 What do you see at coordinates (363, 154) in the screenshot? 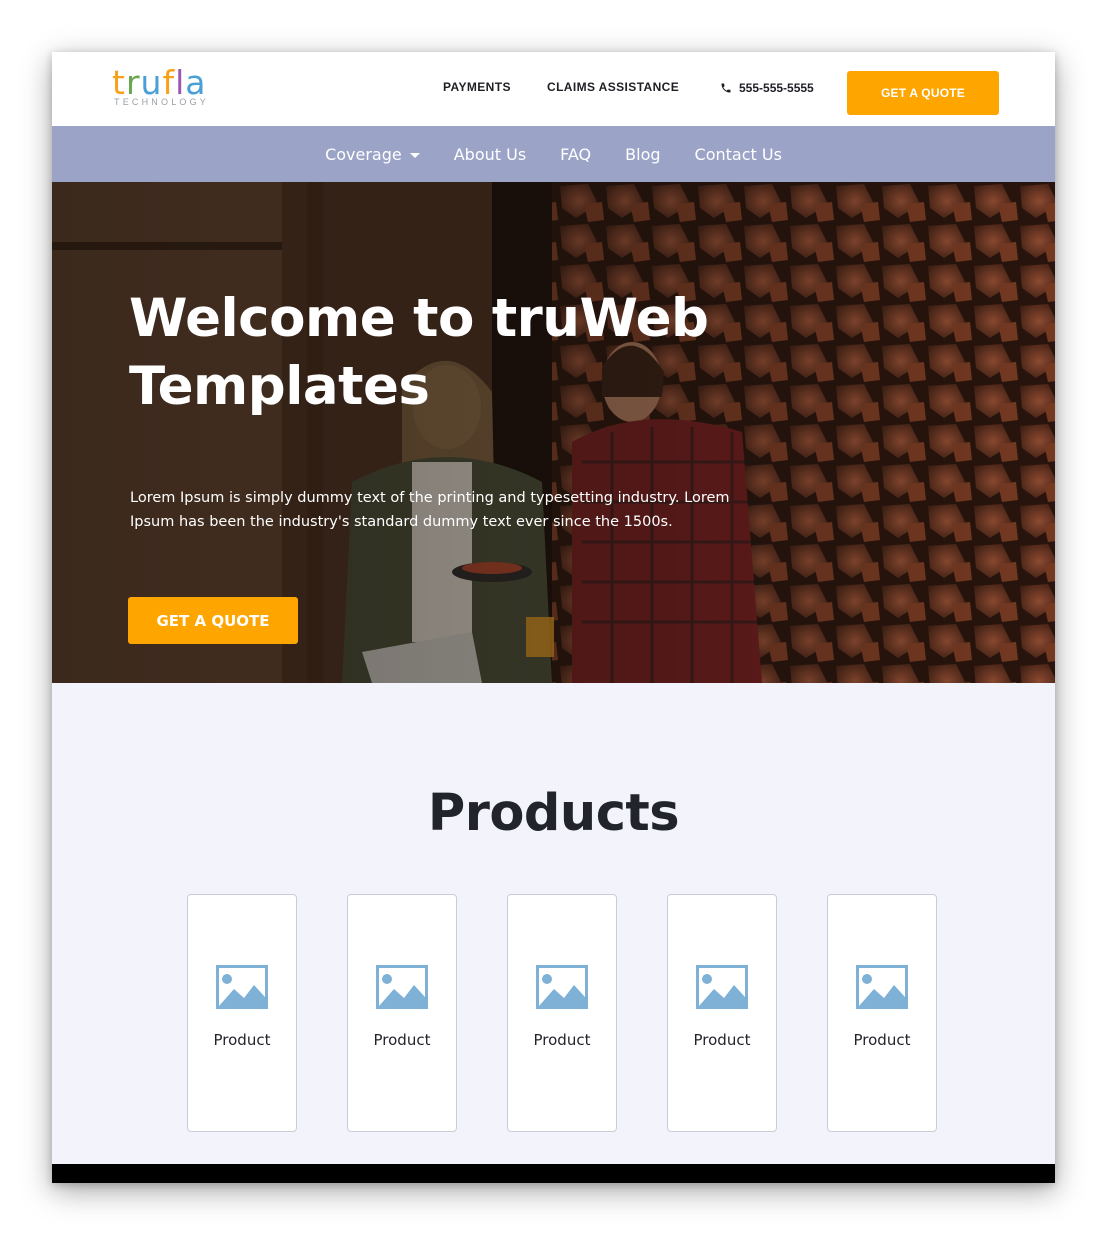
I see `nav-item-label: Coverage` at bounding box center [363, 154].